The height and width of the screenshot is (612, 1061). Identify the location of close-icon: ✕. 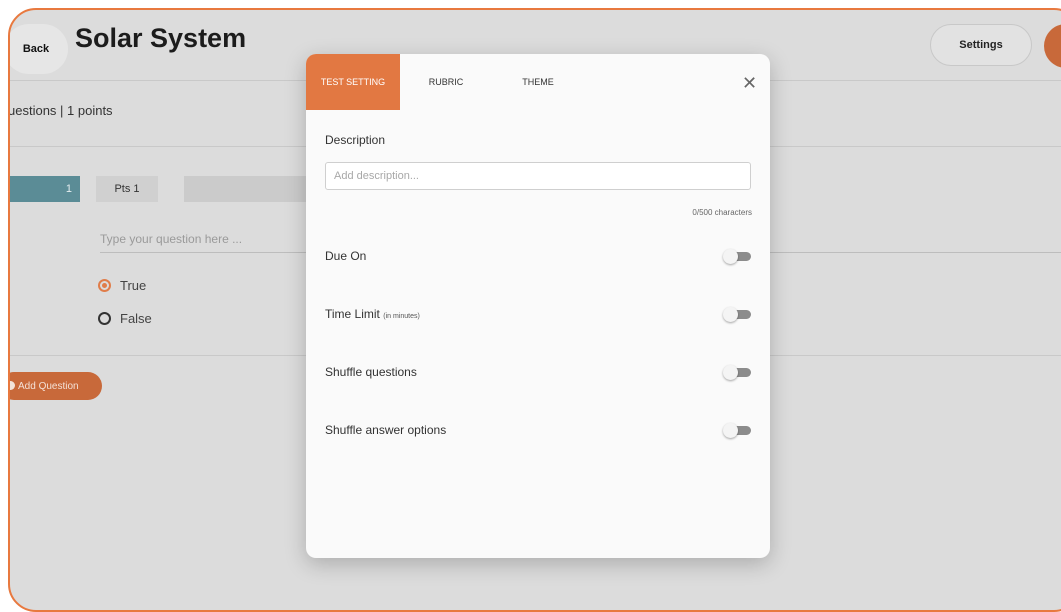
(749, 83).